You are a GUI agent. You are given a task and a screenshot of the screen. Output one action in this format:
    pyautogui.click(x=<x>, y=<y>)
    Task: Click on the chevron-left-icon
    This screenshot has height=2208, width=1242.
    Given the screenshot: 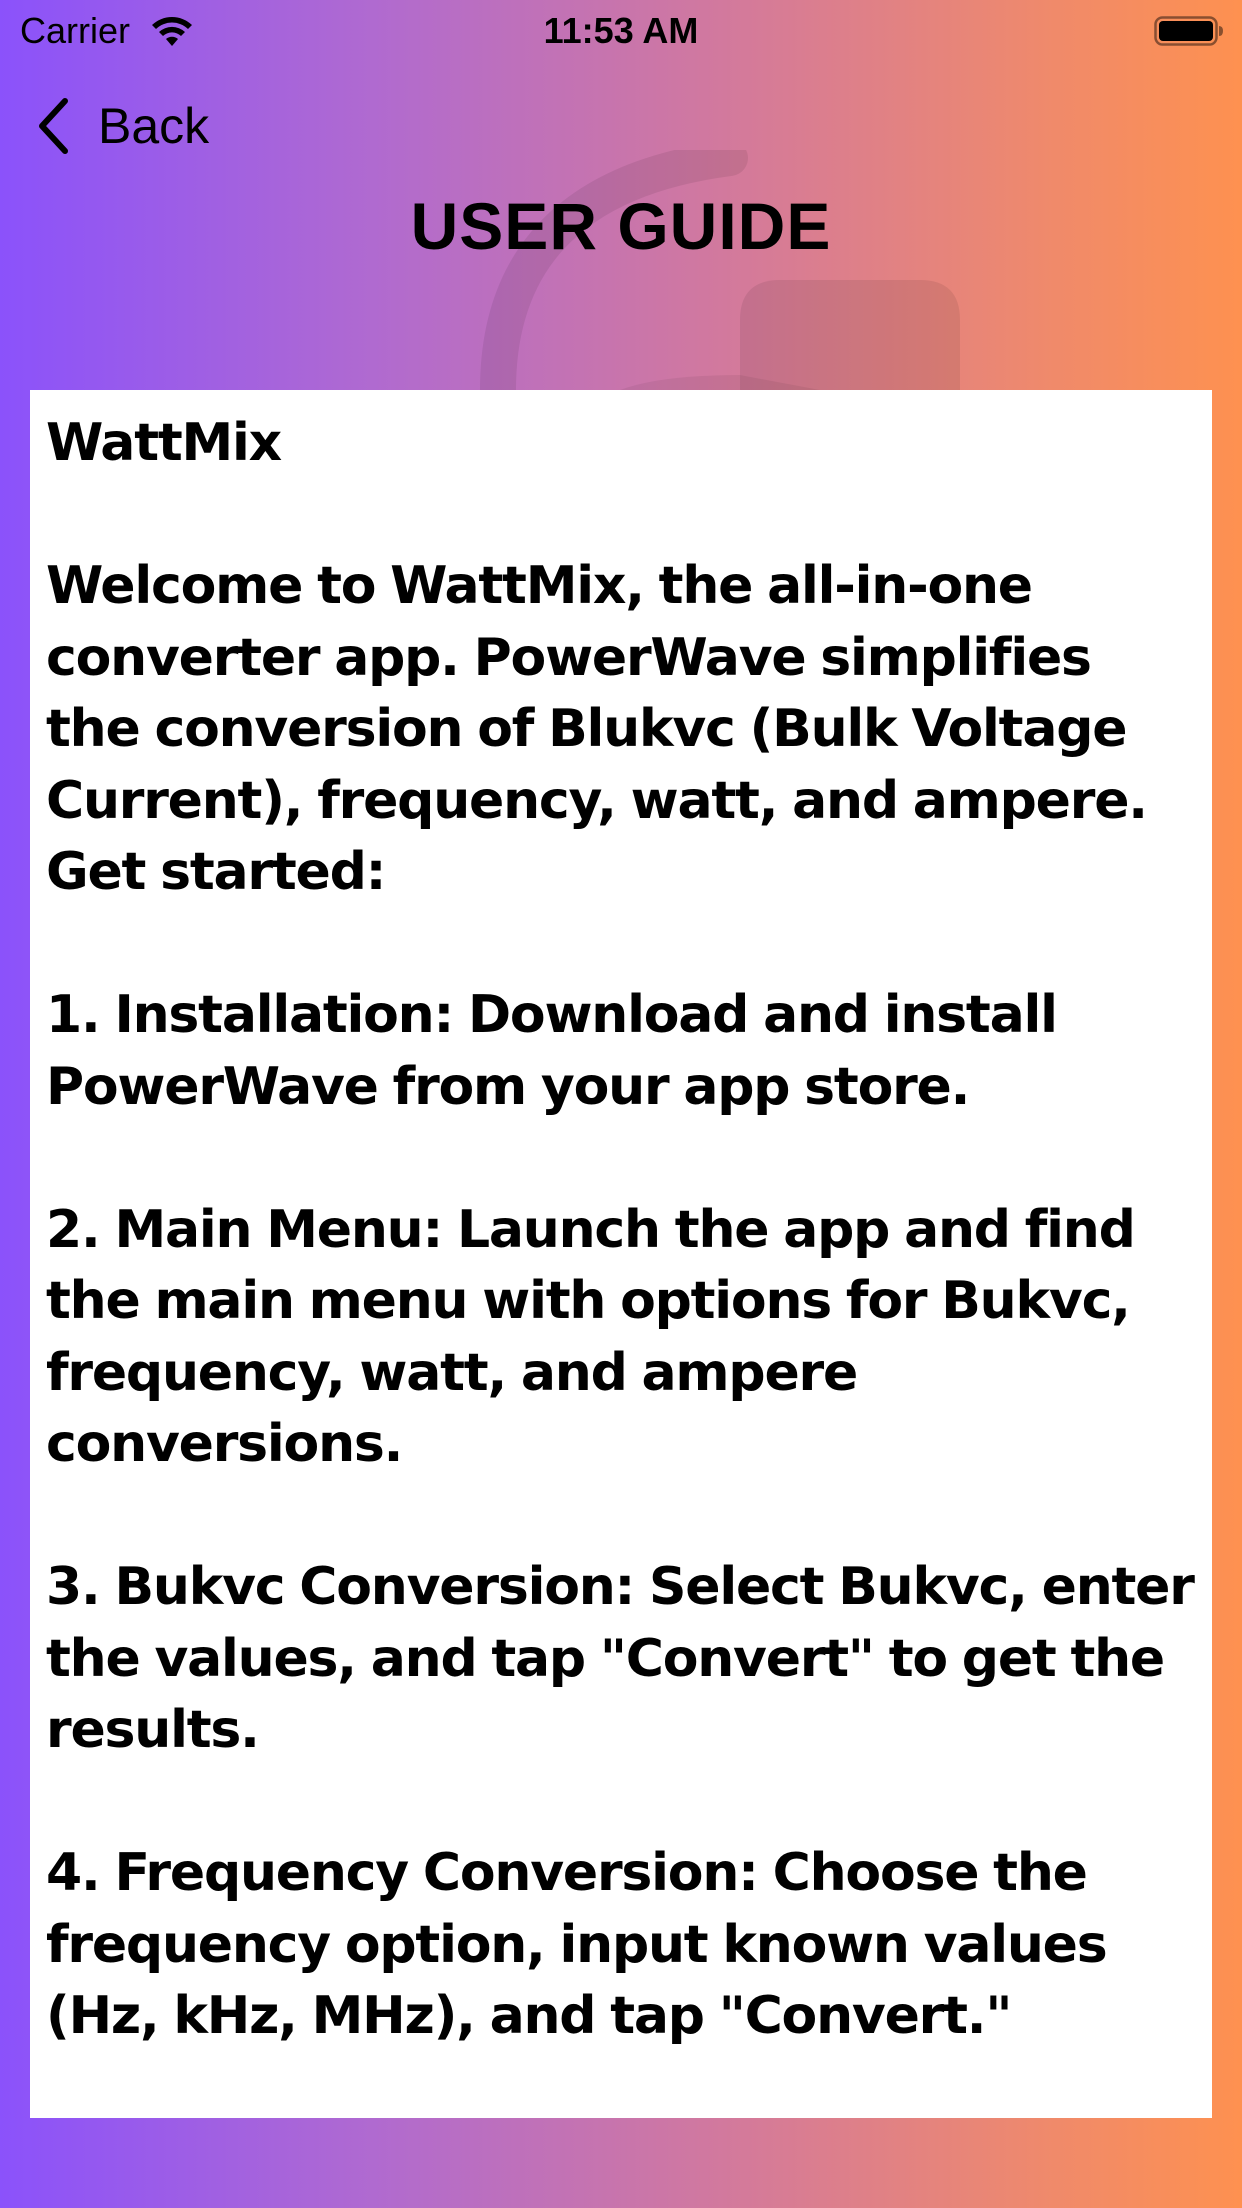 What is the action you would take?
    pyautogui.click(x=53, y=126)
    